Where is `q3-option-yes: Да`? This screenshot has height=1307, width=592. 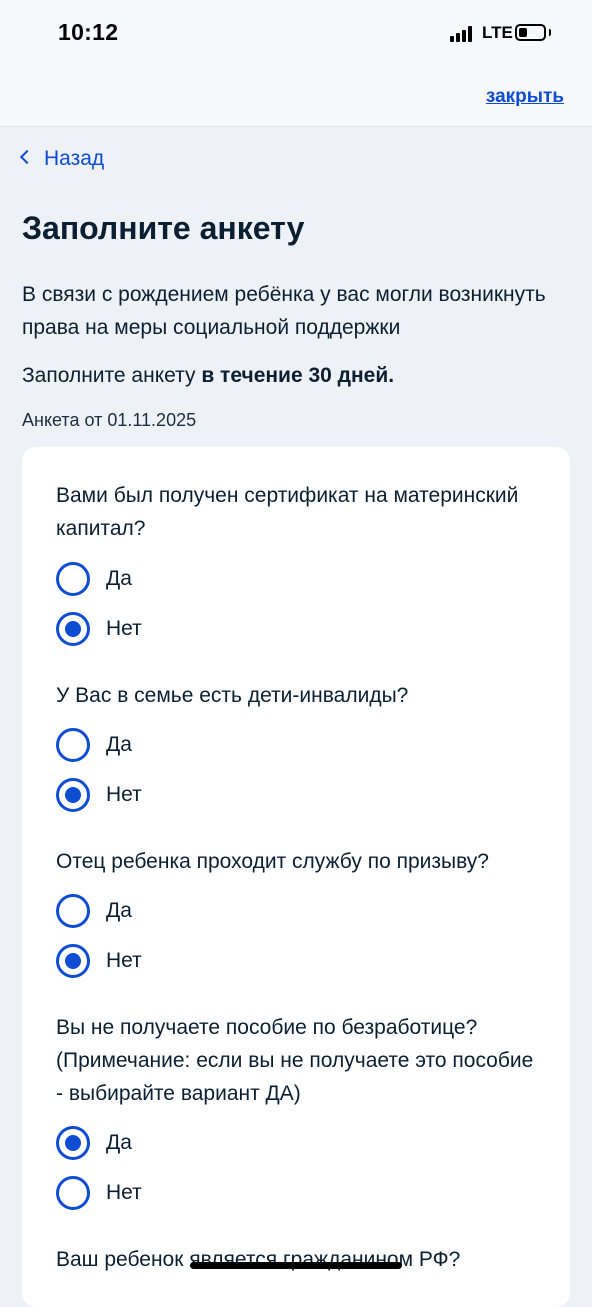 q3-option-yes: Да is located at coordinates (94, 911).